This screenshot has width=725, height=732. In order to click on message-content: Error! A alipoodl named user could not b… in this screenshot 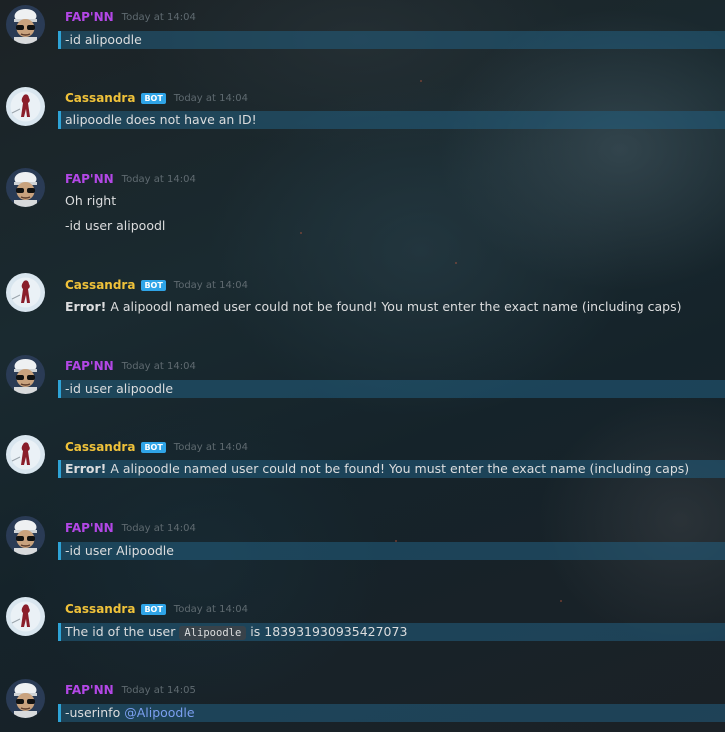, I will do `click(391, 307)`.